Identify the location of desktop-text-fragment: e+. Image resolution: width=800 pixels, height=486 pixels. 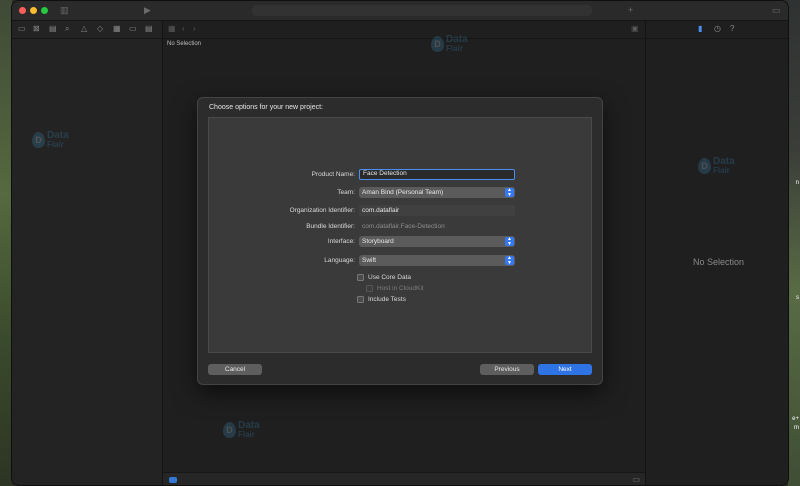
(795, 419).